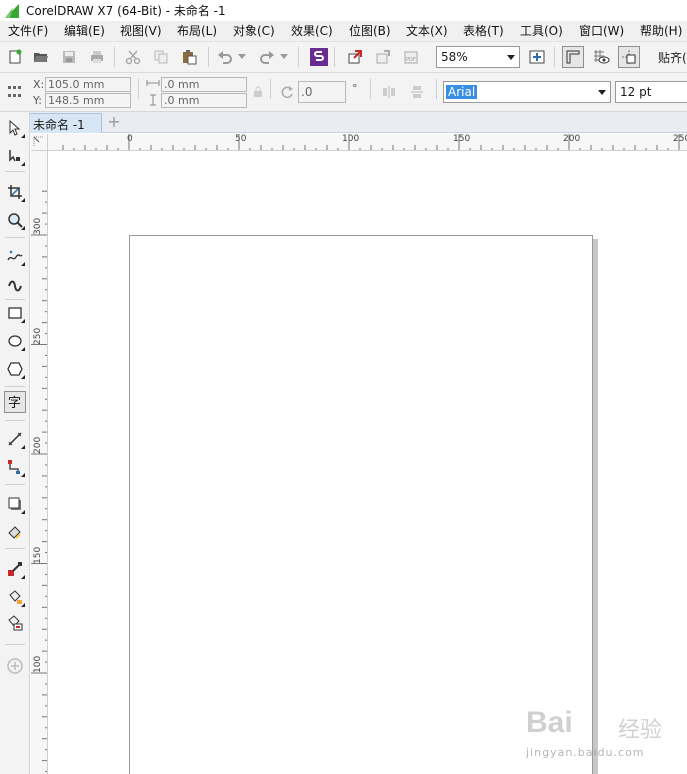  I want to click on vertical-ruler: 300 250 200 150 100, so click(39, 462).